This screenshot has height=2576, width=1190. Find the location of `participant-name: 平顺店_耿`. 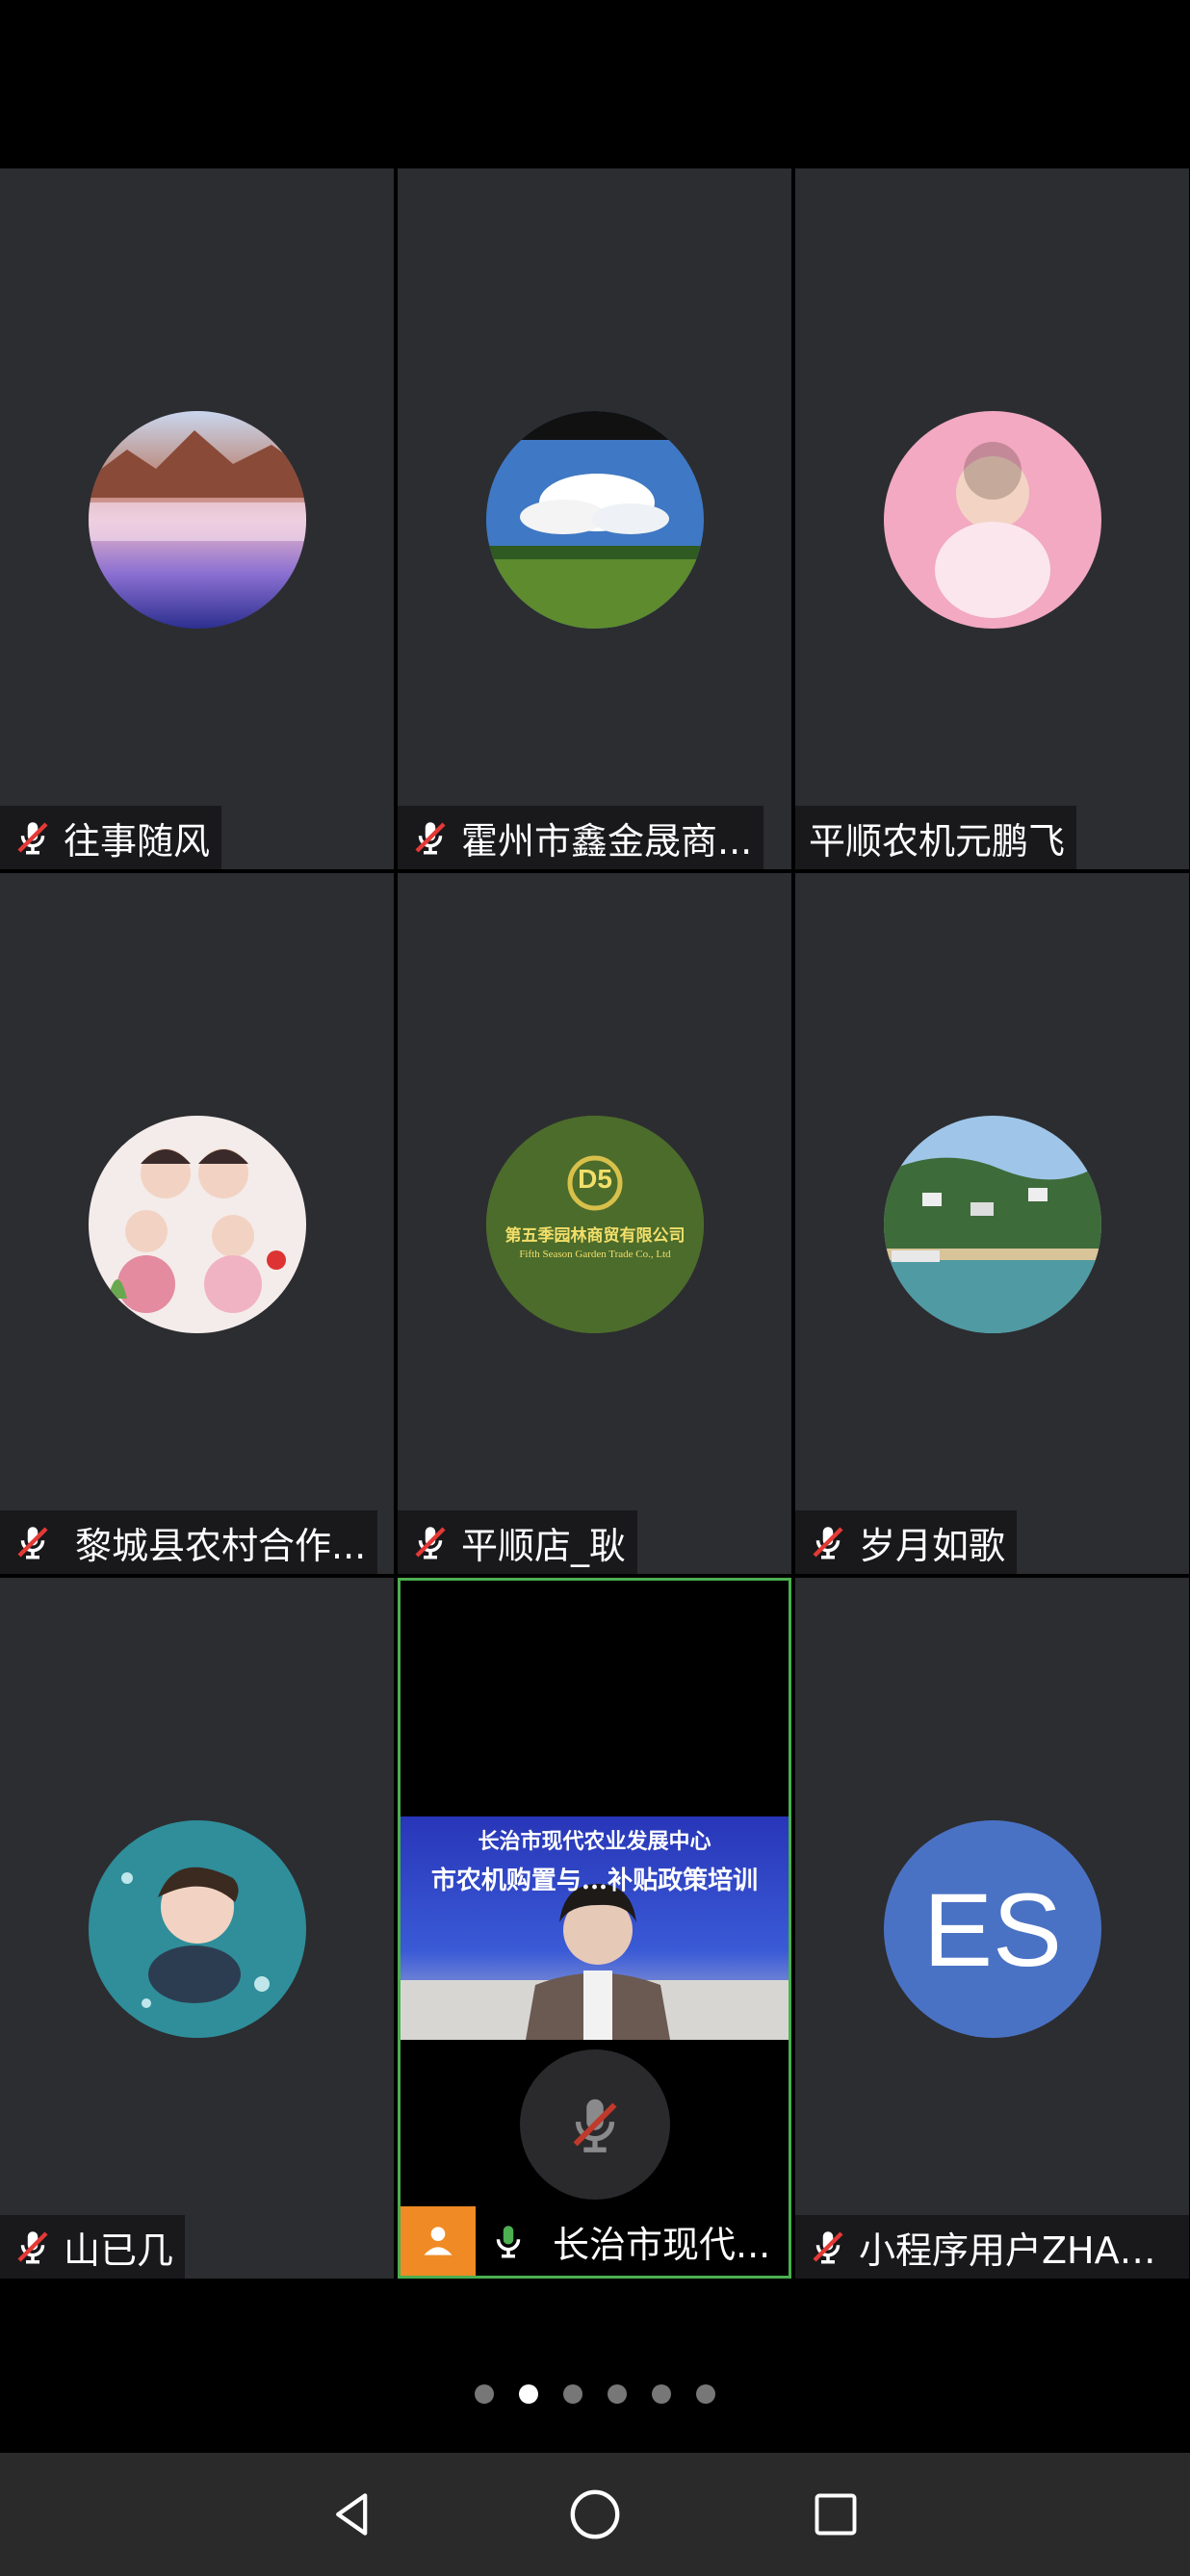

participant-name: 平顺店_耿 is located at coordinates (544, 1545).